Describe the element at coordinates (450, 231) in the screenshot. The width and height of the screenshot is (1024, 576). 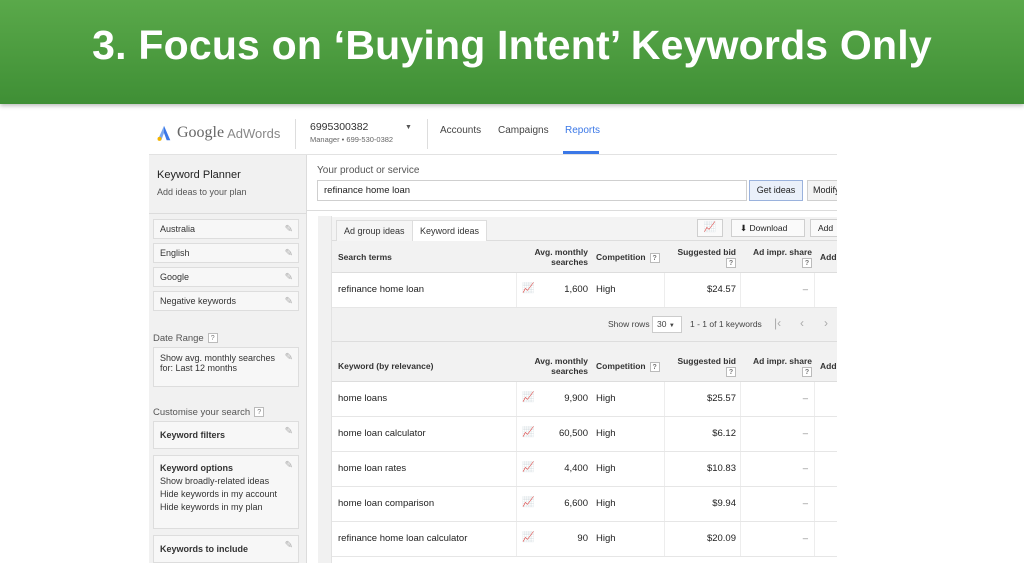
I see `tab-keyword-ideas: Keyword ideas` at that location.